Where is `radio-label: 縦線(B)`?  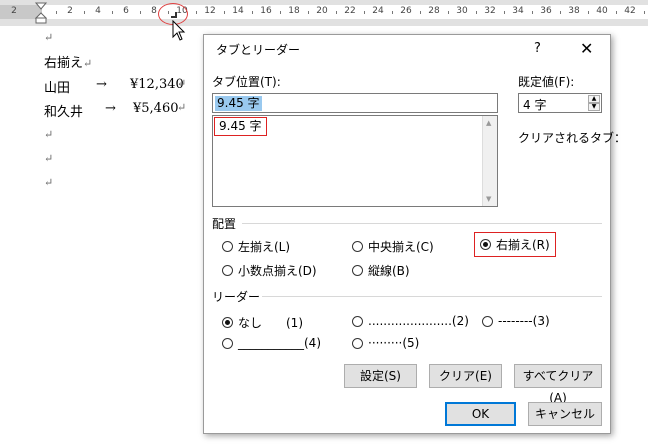
radio-label: 縦線(B) is located at coordinates (389, 271).